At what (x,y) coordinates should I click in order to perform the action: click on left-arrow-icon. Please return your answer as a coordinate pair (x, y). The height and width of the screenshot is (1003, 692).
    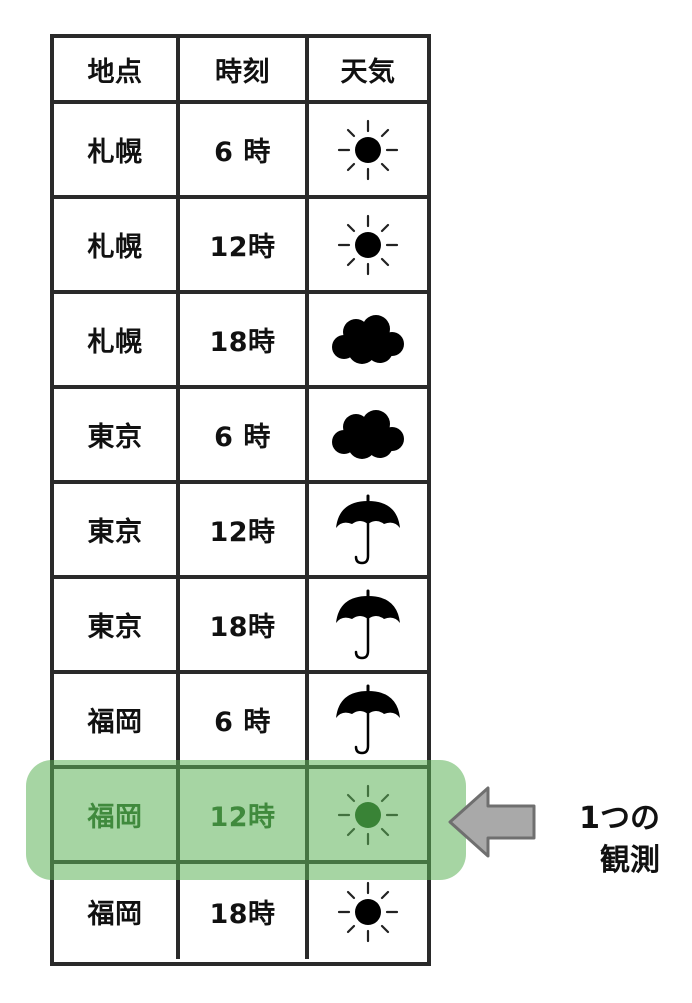
    Looking at the image, I should click on (492, 824).